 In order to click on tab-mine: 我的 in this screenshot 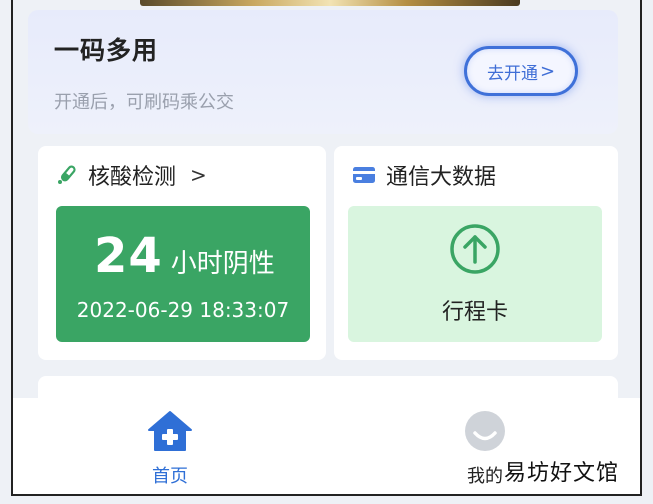, I will do `click(485, 449)`.